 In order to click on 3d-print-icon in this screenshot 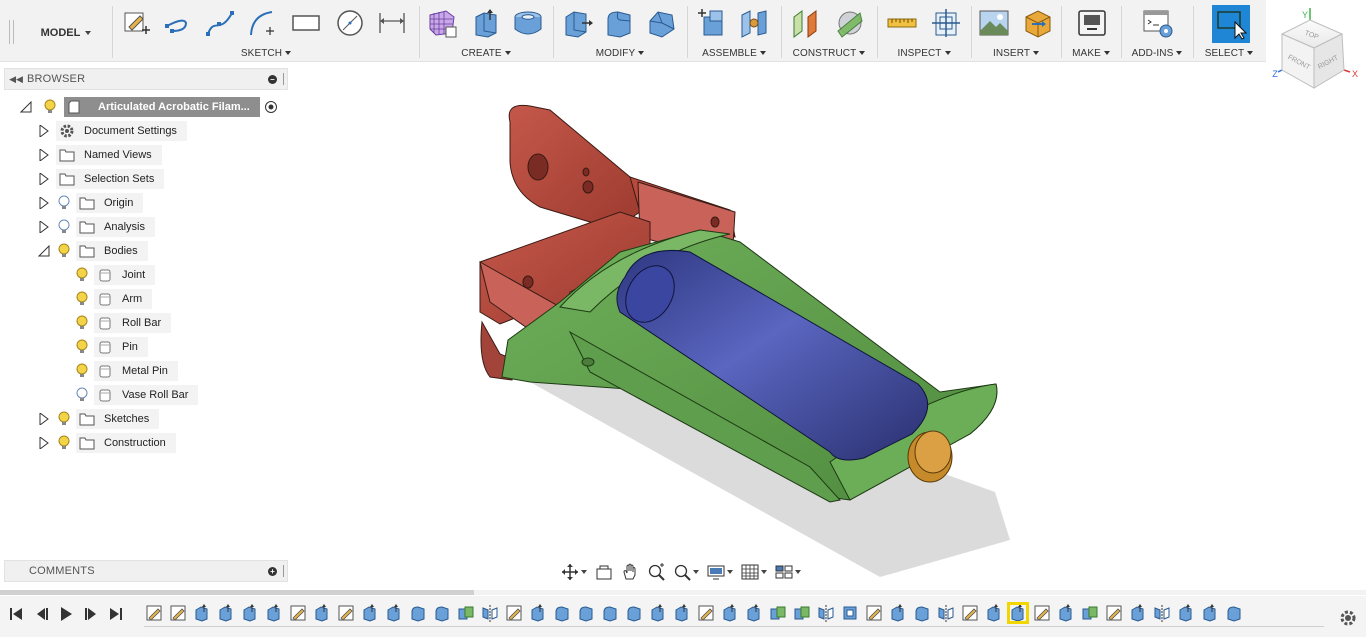, I will do `click(1092, 23)`.